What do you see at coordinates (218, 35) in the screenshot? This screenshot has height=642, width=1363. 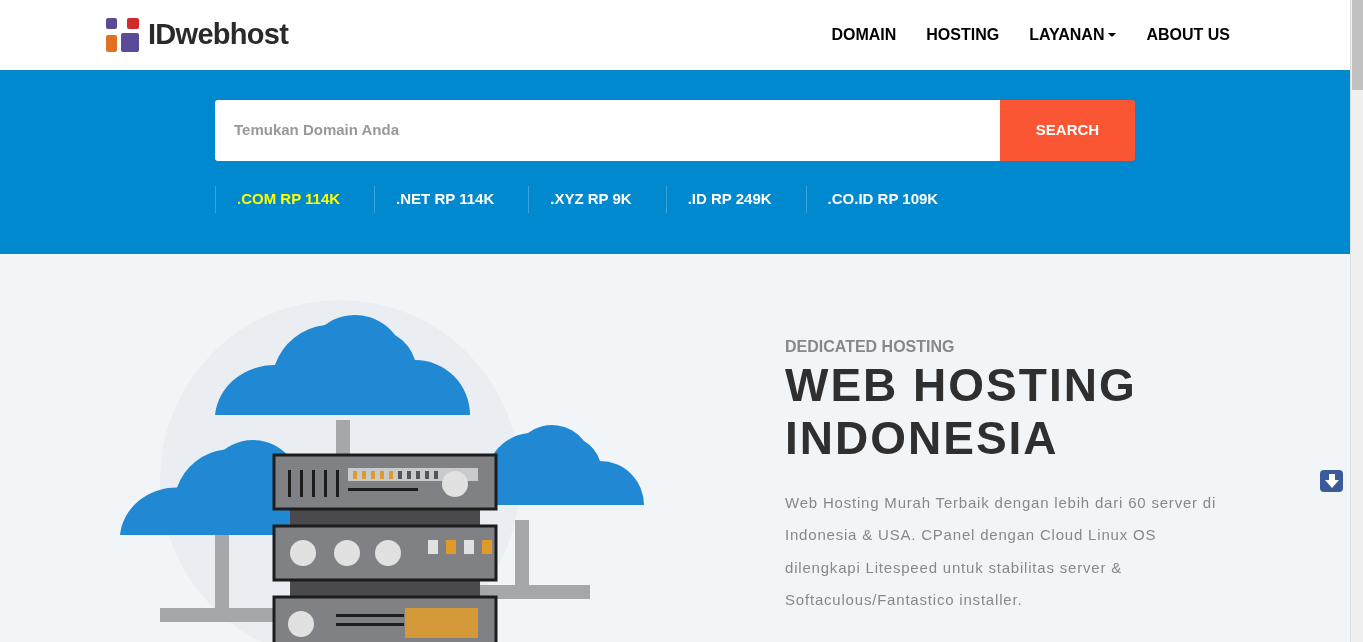 I see `logo-text: IDwebhost` at bounding box center [218, 35].